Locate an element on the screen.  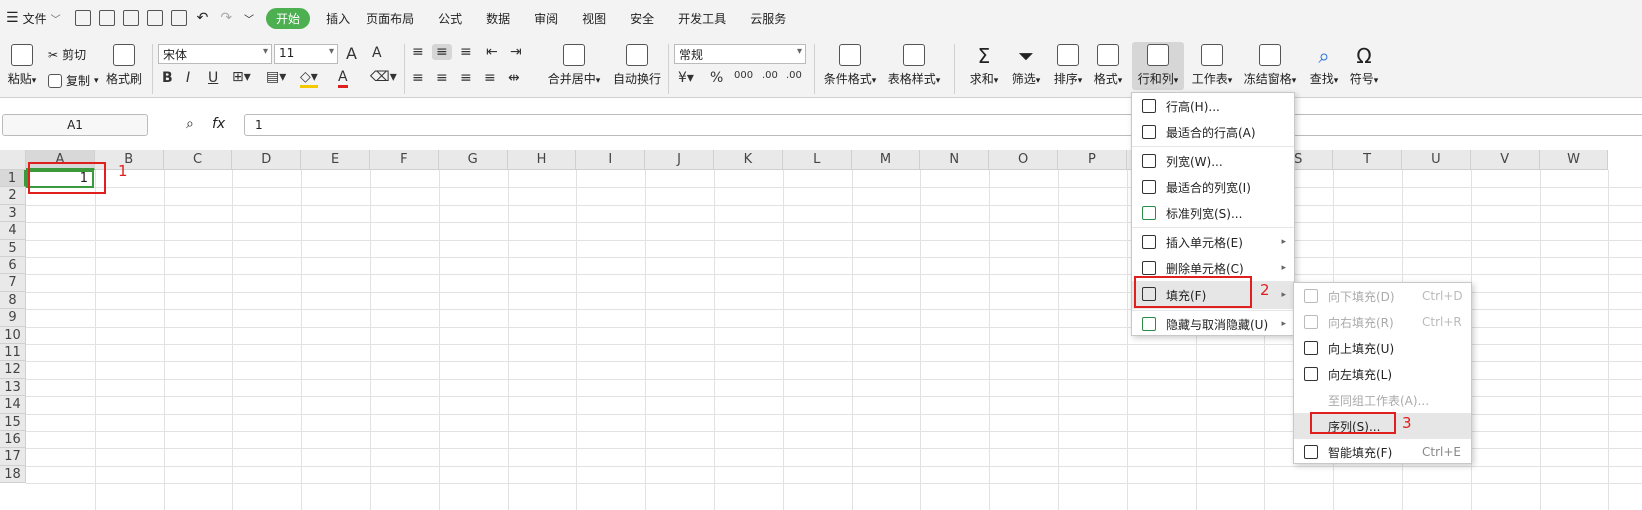
sort-button: 排序▾ is located at coordinates (1068, 65).